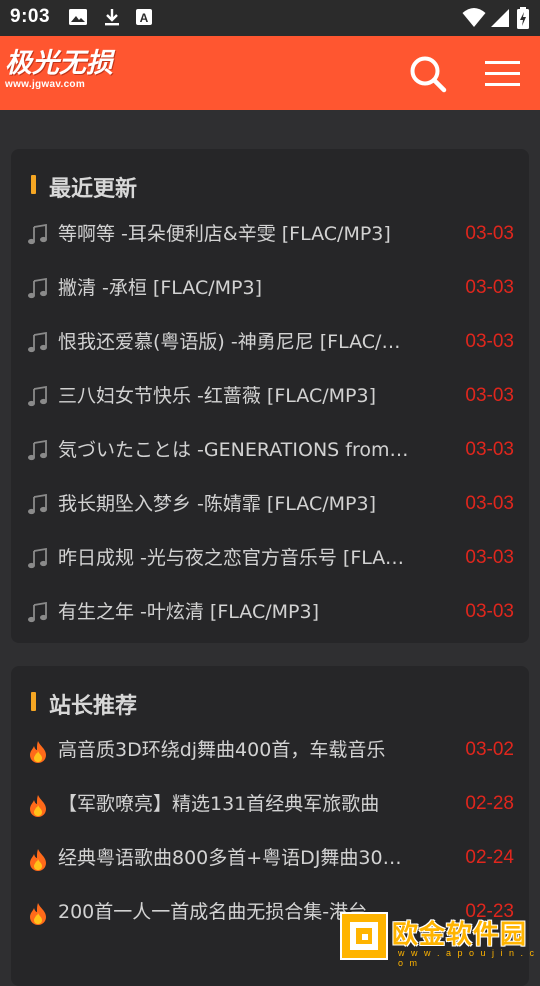 This screenshot has width=540, height=986. Describe the element at coordinates (78, 17) in the screenshot. I see `image-icon` at that location.